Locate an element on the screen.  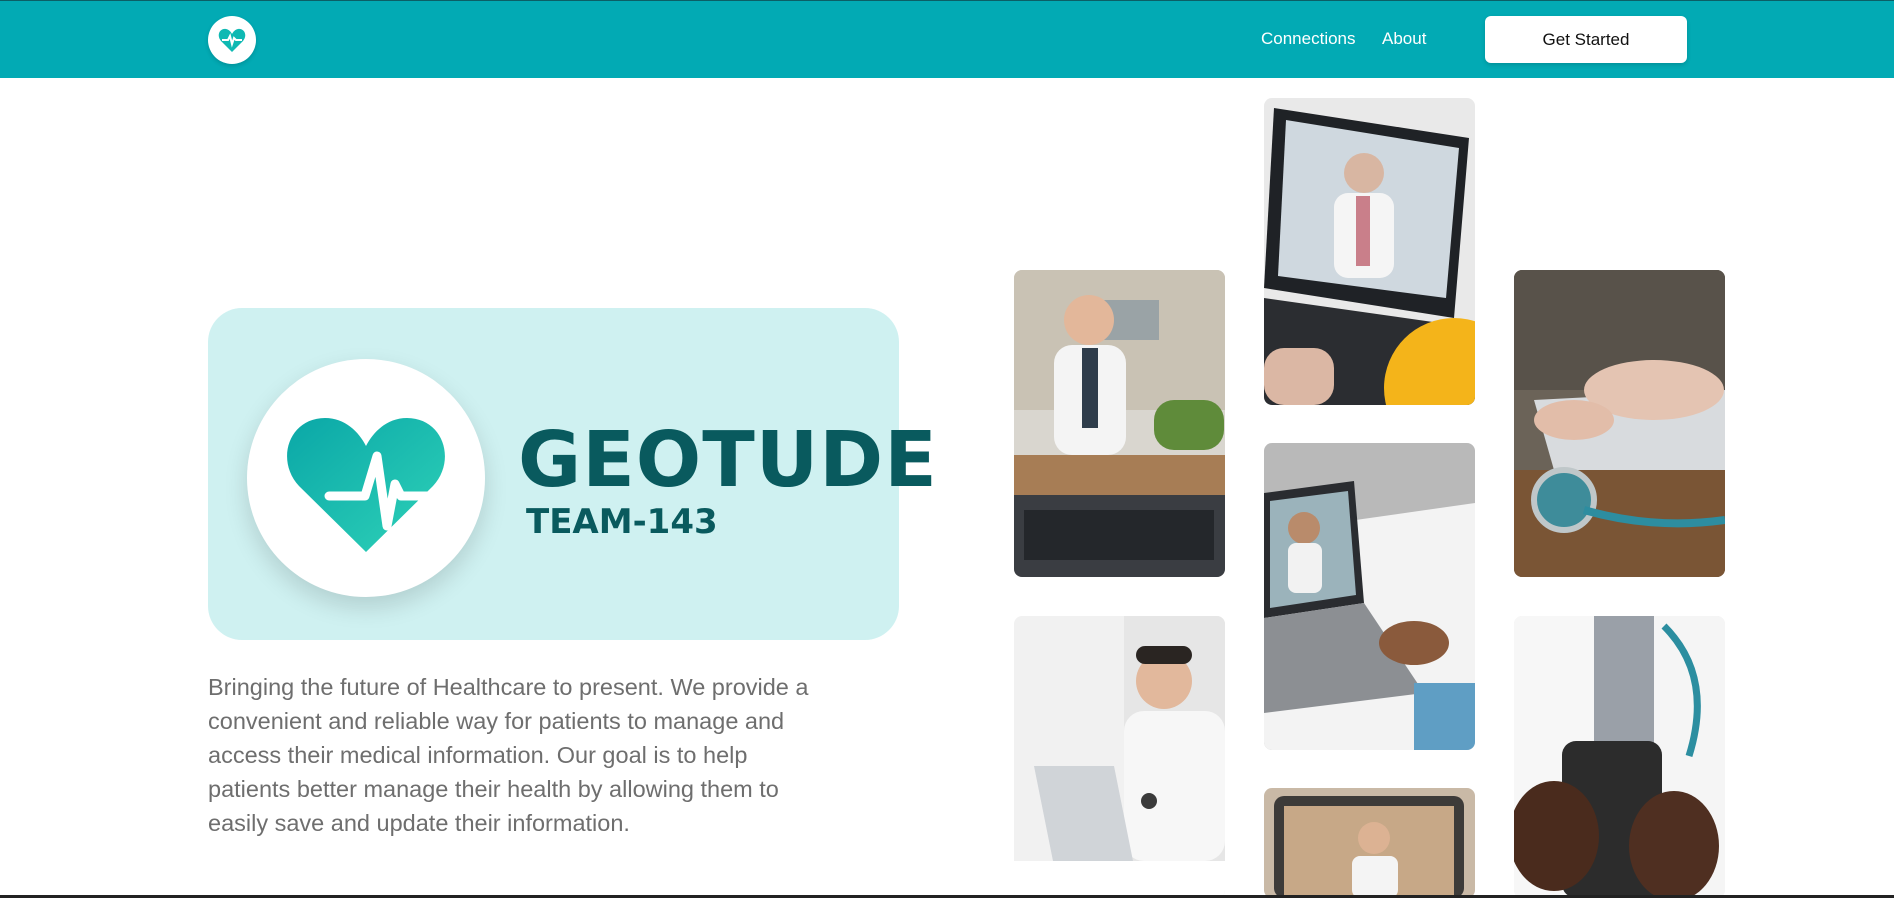
top-navigation-bar: Connections About Get Started is located at coordinates (947, 39).